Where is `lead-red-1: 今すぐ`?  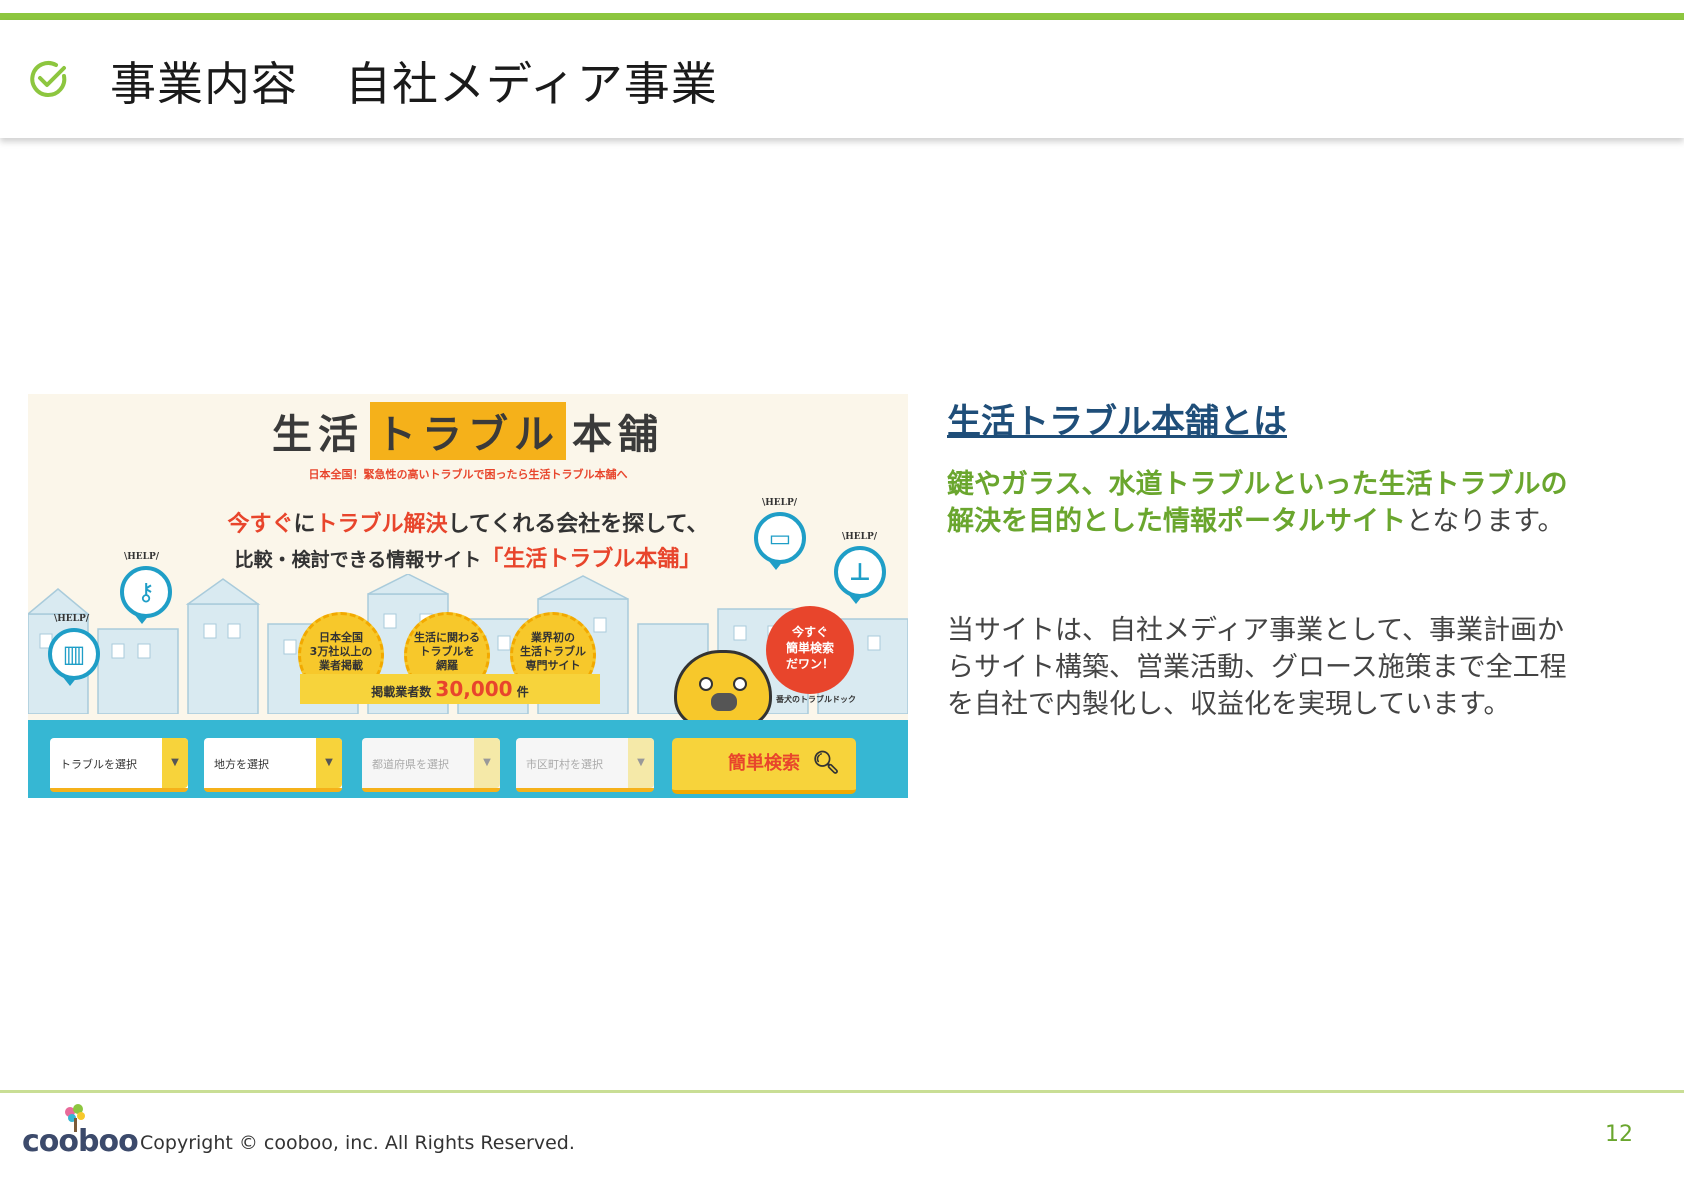
lead-red-1: 今すぐ is located at coordinates (260, 524).